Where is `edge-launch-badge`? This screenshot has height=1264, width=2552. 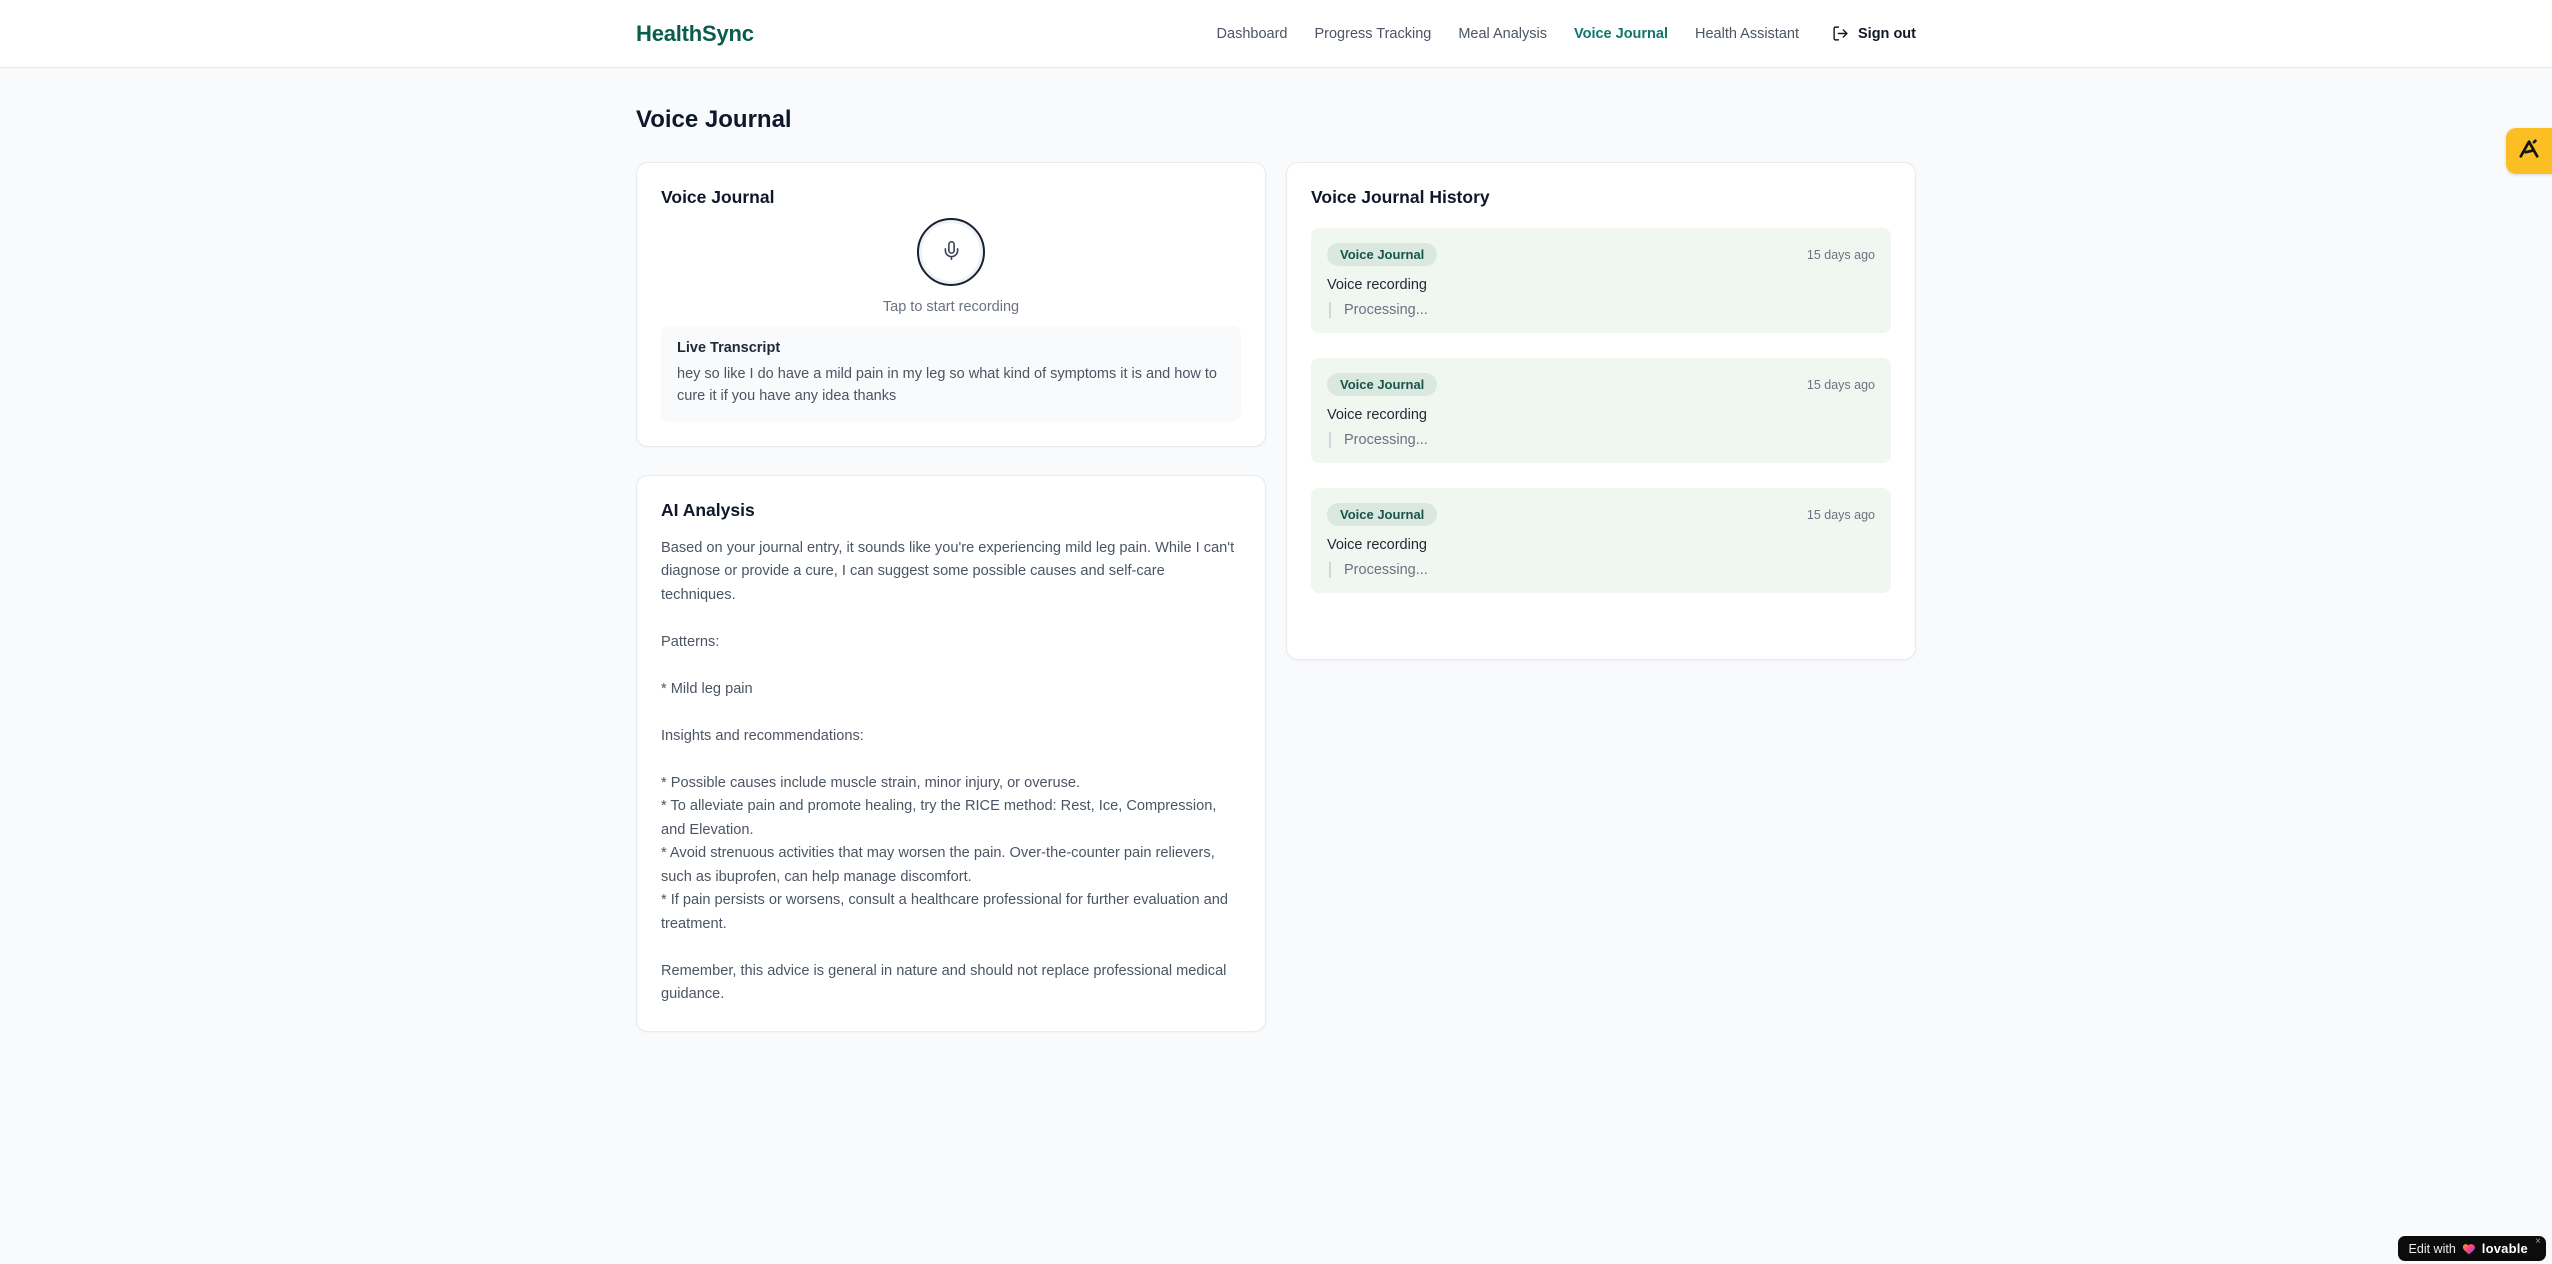
edge-launch-badge is located at coordinates (2529, 151).